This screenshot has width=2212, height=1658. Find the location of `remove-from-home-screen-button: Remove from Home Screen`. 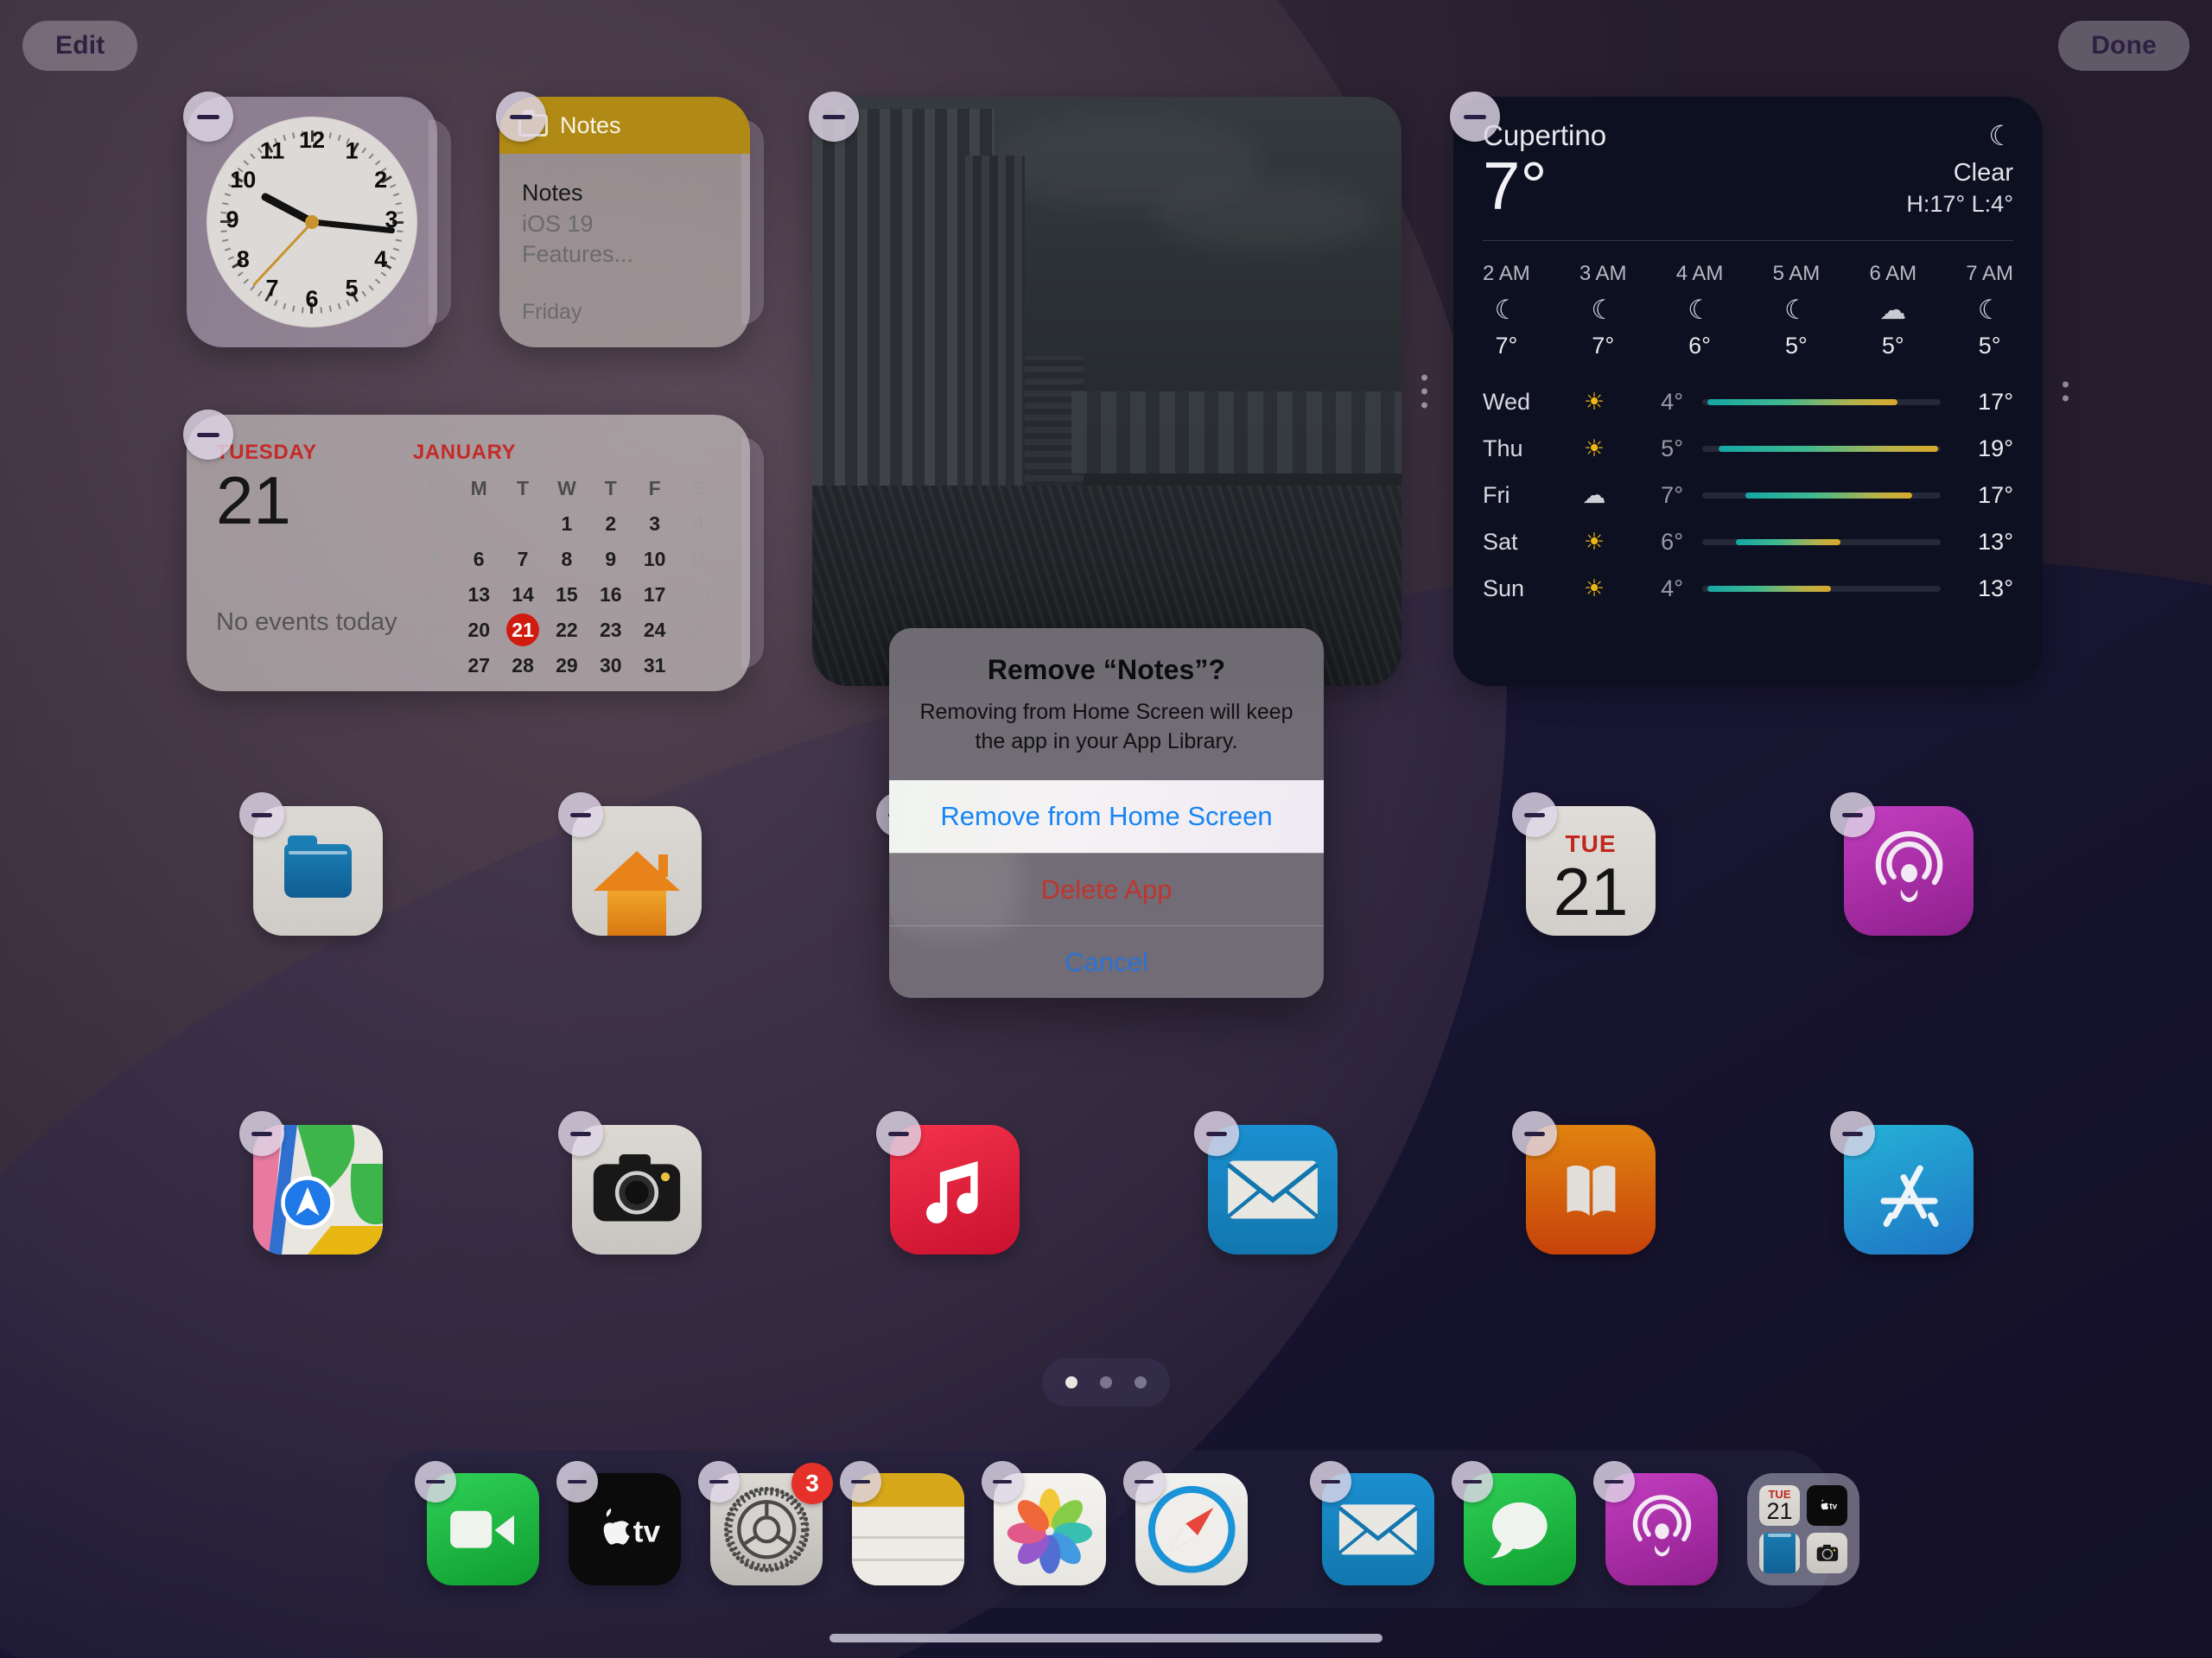

remove-from-home-screen-button: Remove from Home Screen is located at coordinates (1106, 816).